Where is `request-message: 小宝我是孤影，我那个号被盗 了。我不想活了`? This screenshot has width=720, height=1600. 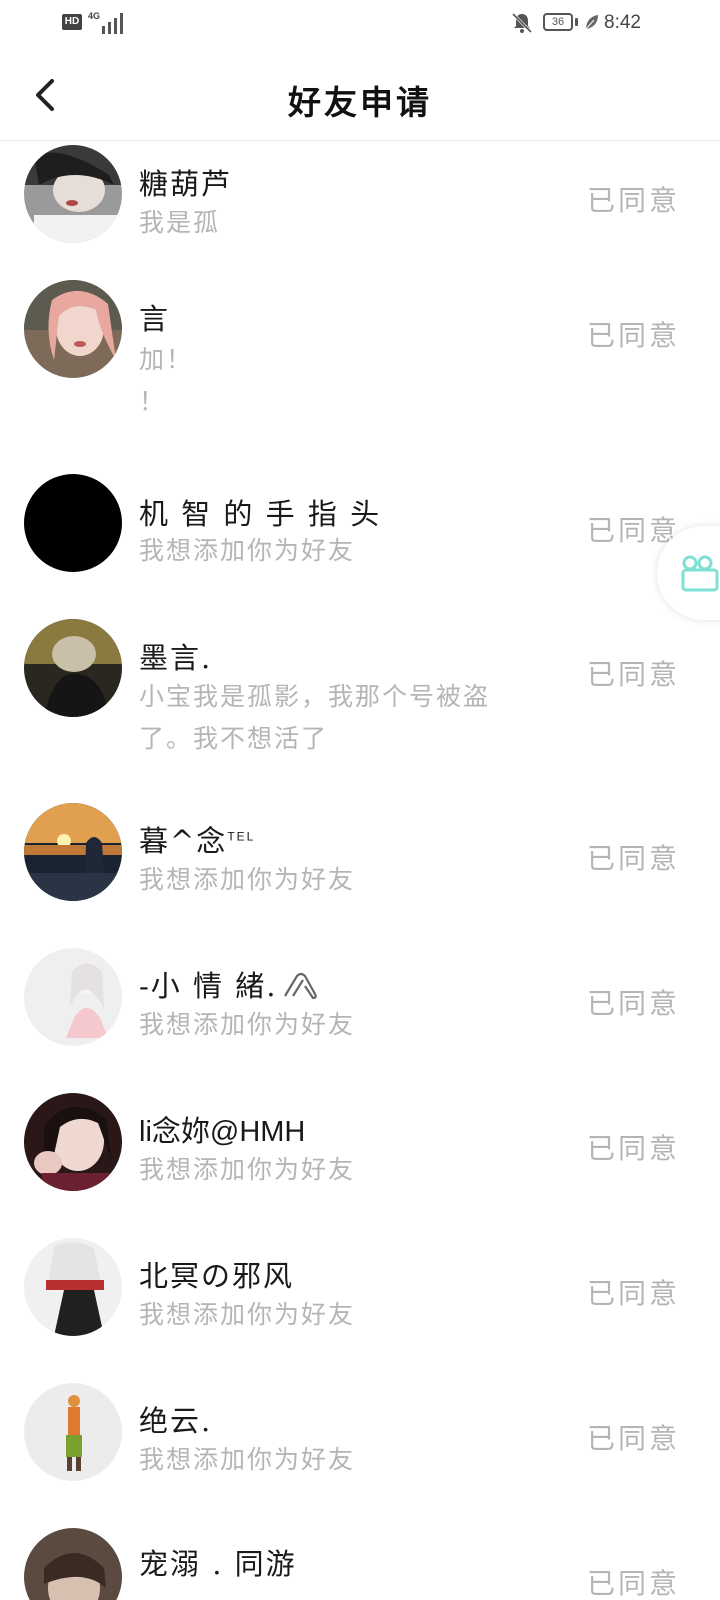 request-message: 小宝我是孤影，我那个号被盗 了。我不想活了 is located at coordinates (315, 717).